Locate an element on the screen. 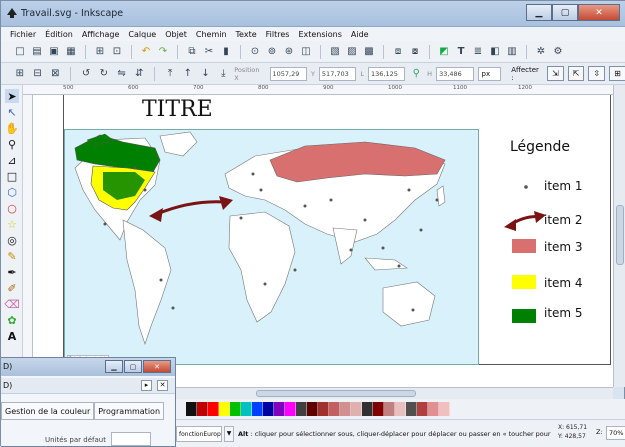  export-icon: ⊡ is located at coordinates (117, 52).